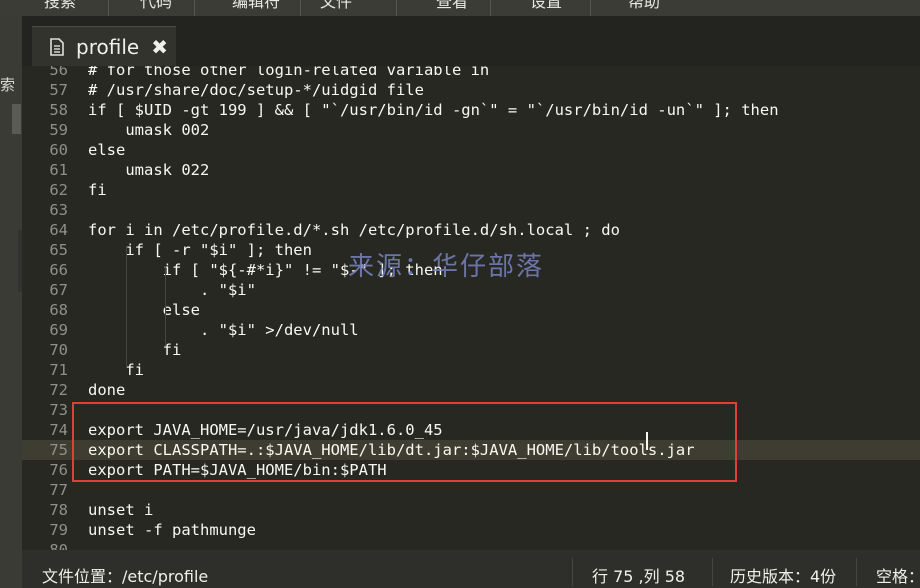 The image size is (920, 588). I want to click on tab-label: profile, so click(108, 47).